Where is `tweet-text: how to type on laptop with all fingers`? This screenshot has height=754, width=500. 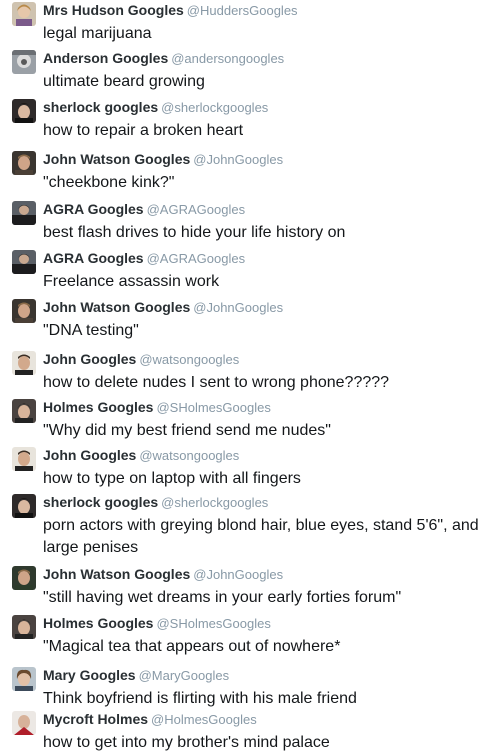
tweet-text: how to type on laptop with all fingers is located at coordinates (172, 478).